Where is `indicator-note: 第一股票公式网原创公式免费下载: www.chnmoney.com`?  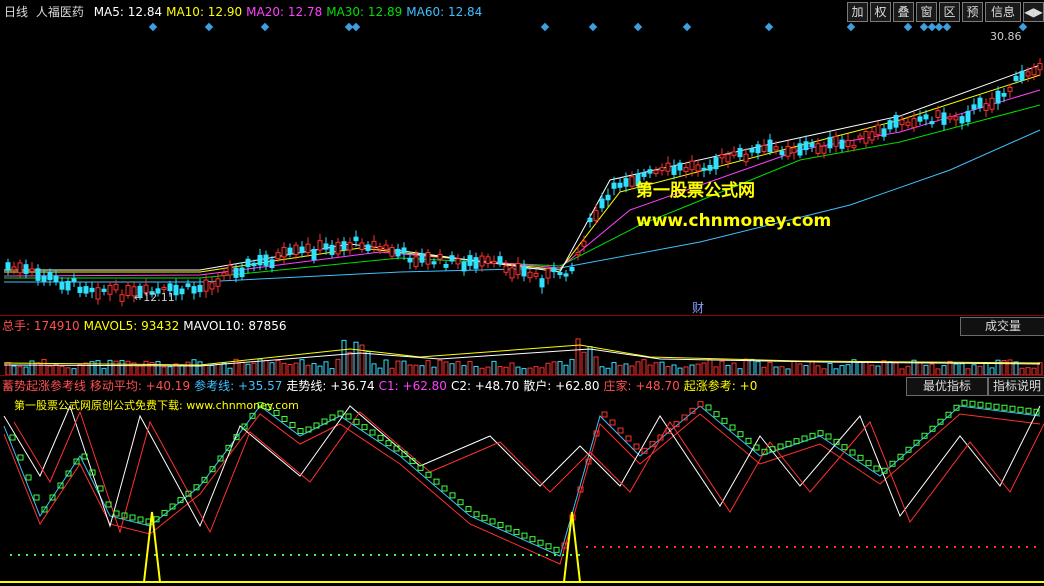
indicator-note: 第一股票公式网原创公式免费下载: www.chnmoney.com is located at coordinates (156, 405).